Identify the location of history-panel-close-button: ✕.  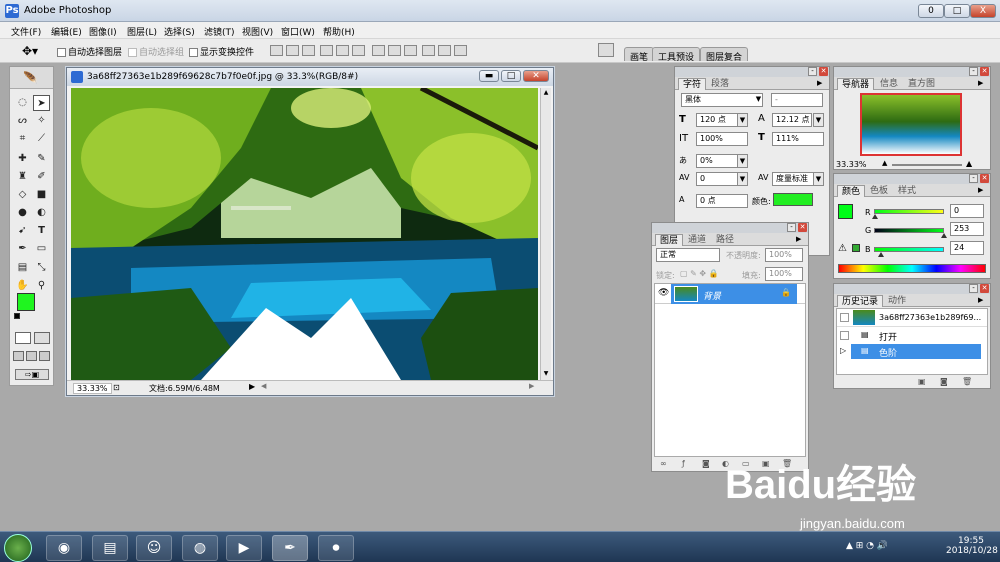
(984, 288).